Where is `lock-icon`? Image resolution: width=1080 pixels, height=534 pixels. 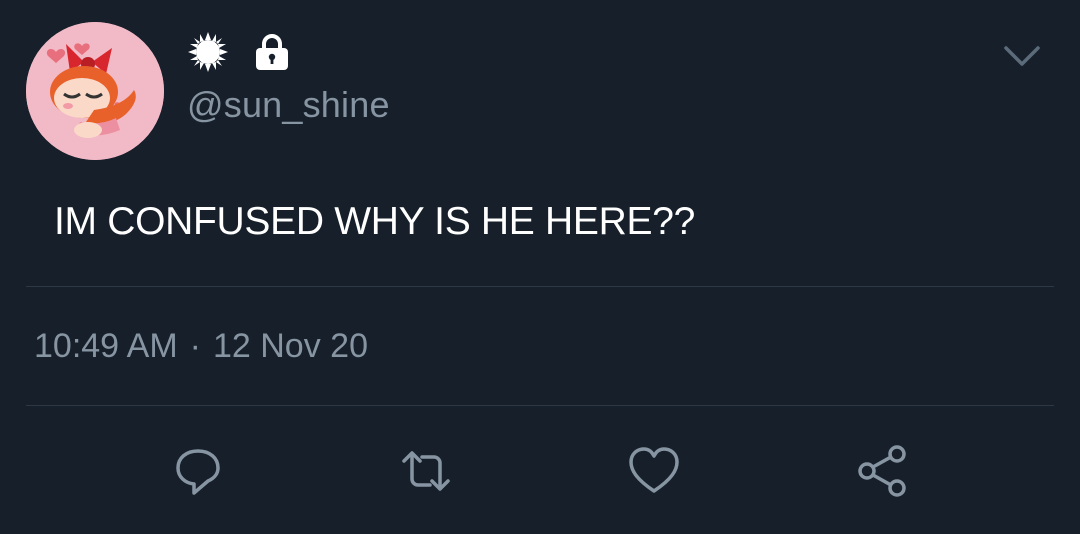 lock-icon is located at coordinates (272, 52).